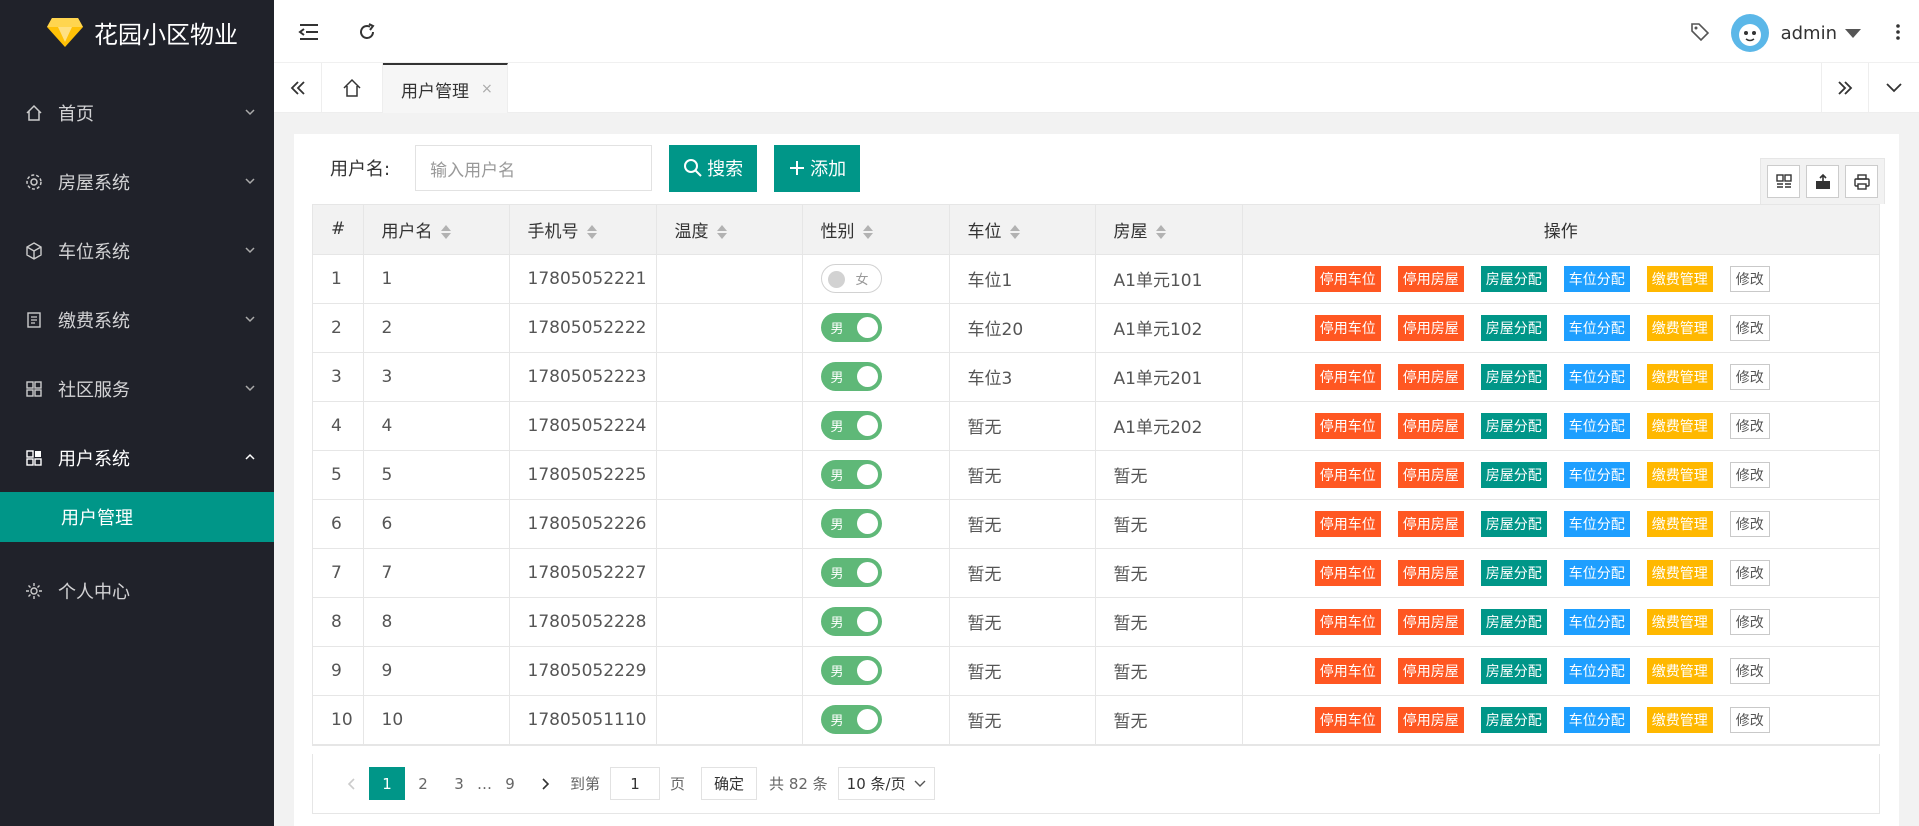  Describe the element at coordinates (1845, 88) in the screenshot. I see `tabs-scroll-right-button` at that location.